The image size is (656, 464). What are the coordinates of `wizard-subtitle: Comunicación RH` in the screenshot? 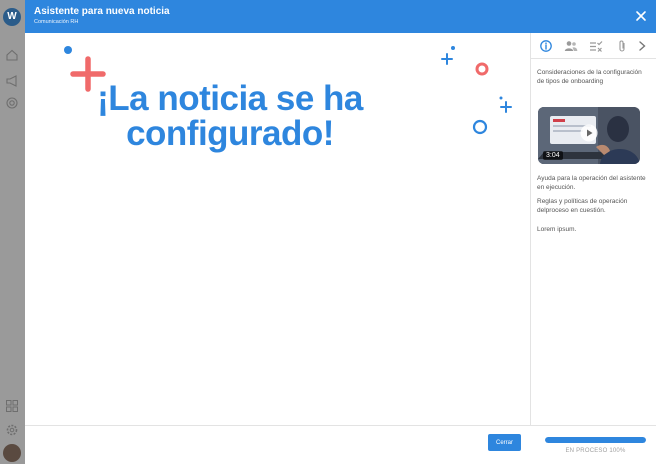 It's located at (56, 22).